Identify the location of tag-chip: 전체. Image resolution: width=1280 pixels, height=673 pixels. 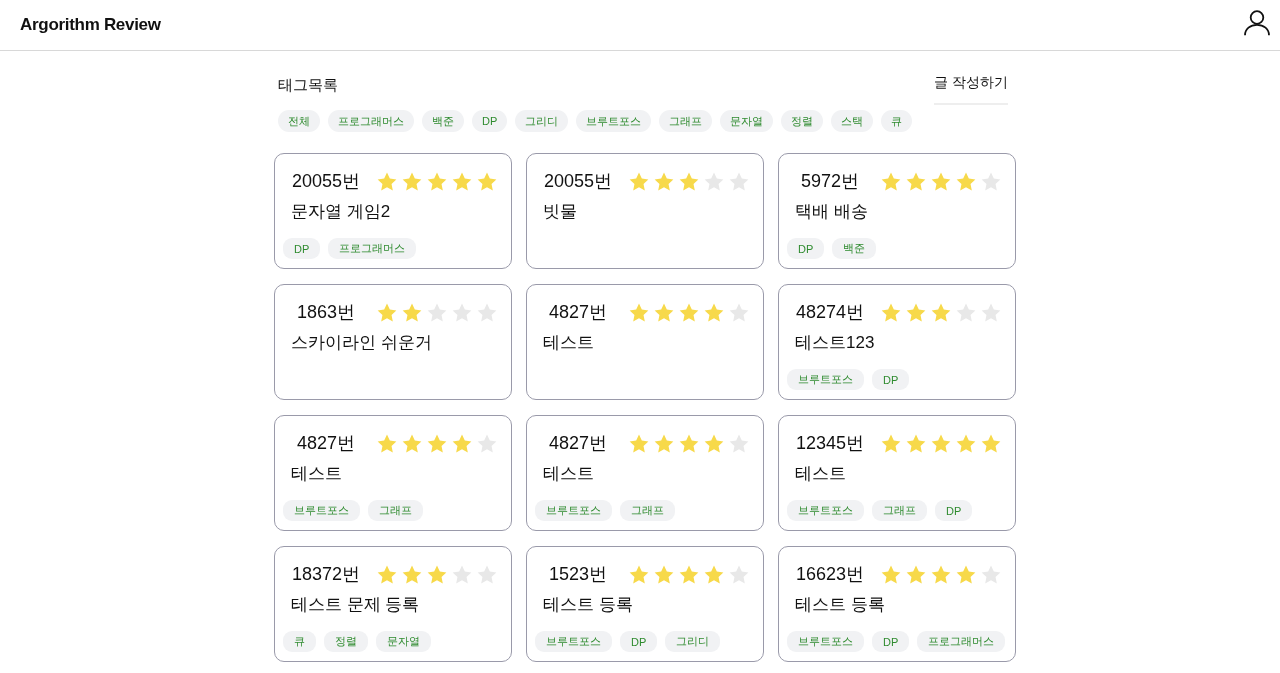
(299, 121).